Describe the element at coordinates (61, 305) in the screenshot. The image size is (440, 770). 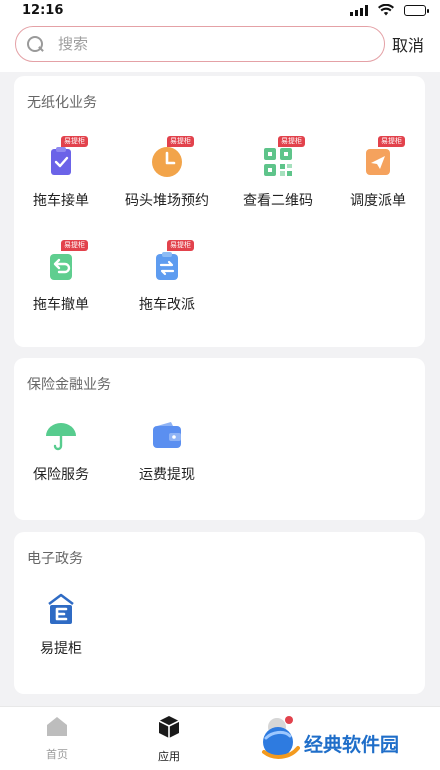
I see `app-label: 拖车撤单` at that location.